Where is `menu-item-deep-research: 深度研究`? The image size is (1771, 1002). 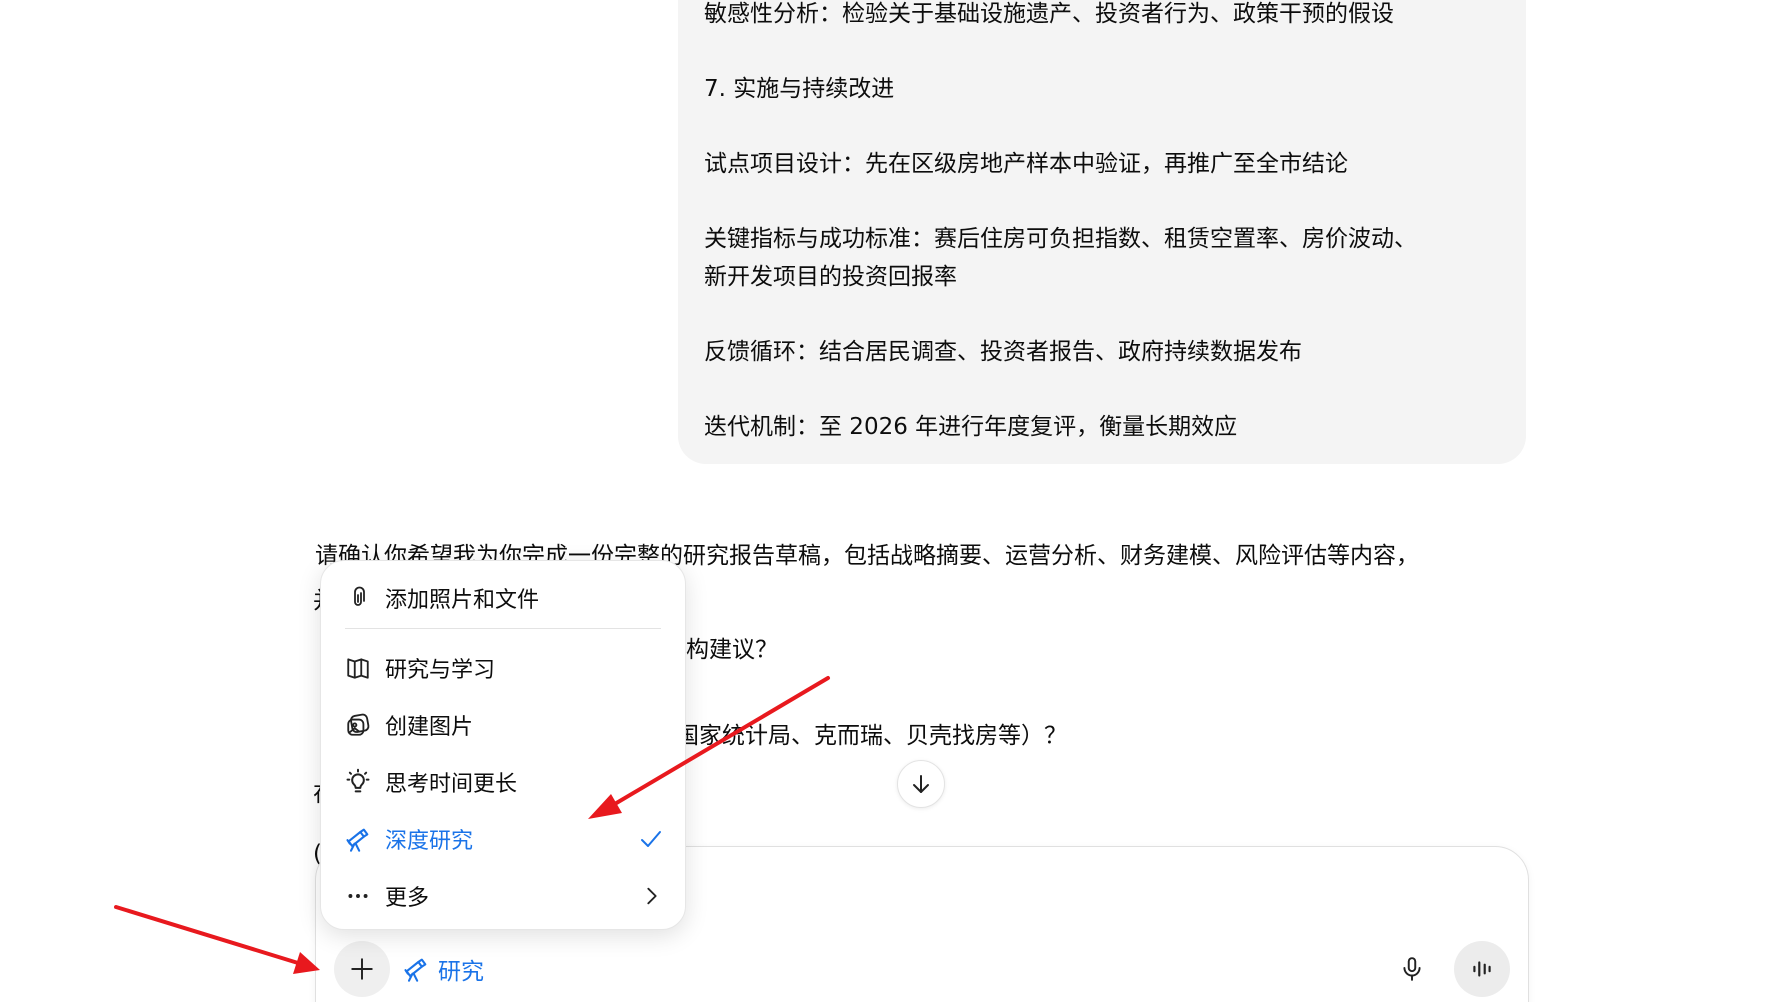 menu-item-deep-research: 深度研究 is located at coordinates (503, 839).